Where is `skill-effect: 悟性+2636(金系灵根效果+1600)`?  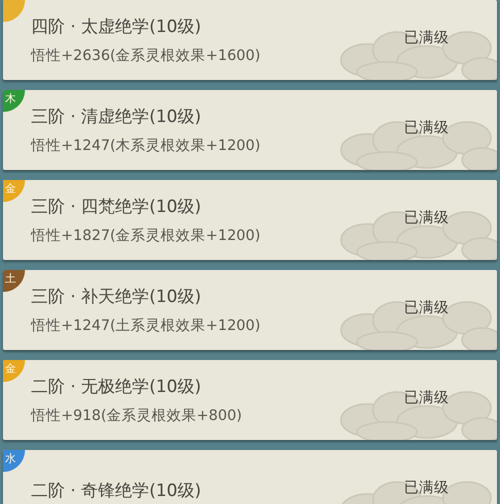 skill-effect: 悟性+2636(金系灵根效果+1600) is located at coordinates (146, 56).